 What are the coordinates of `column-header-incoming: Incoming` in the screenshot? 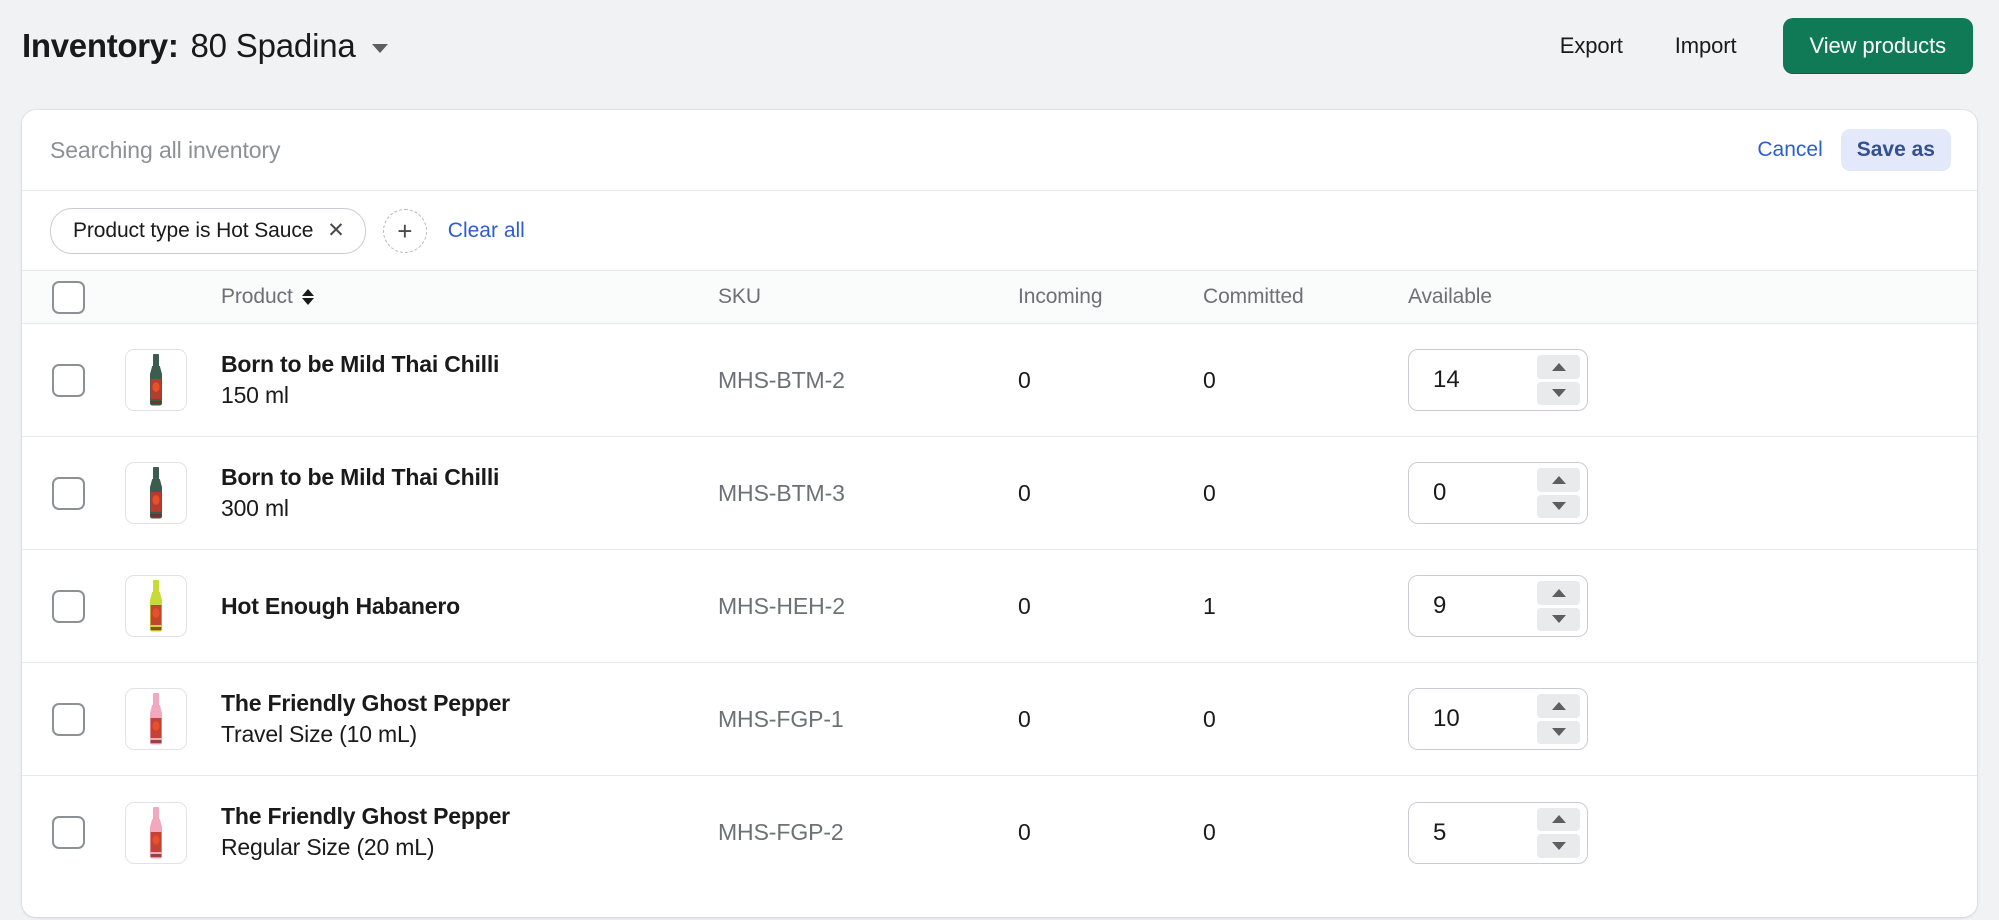 It's located at (1110, 297).